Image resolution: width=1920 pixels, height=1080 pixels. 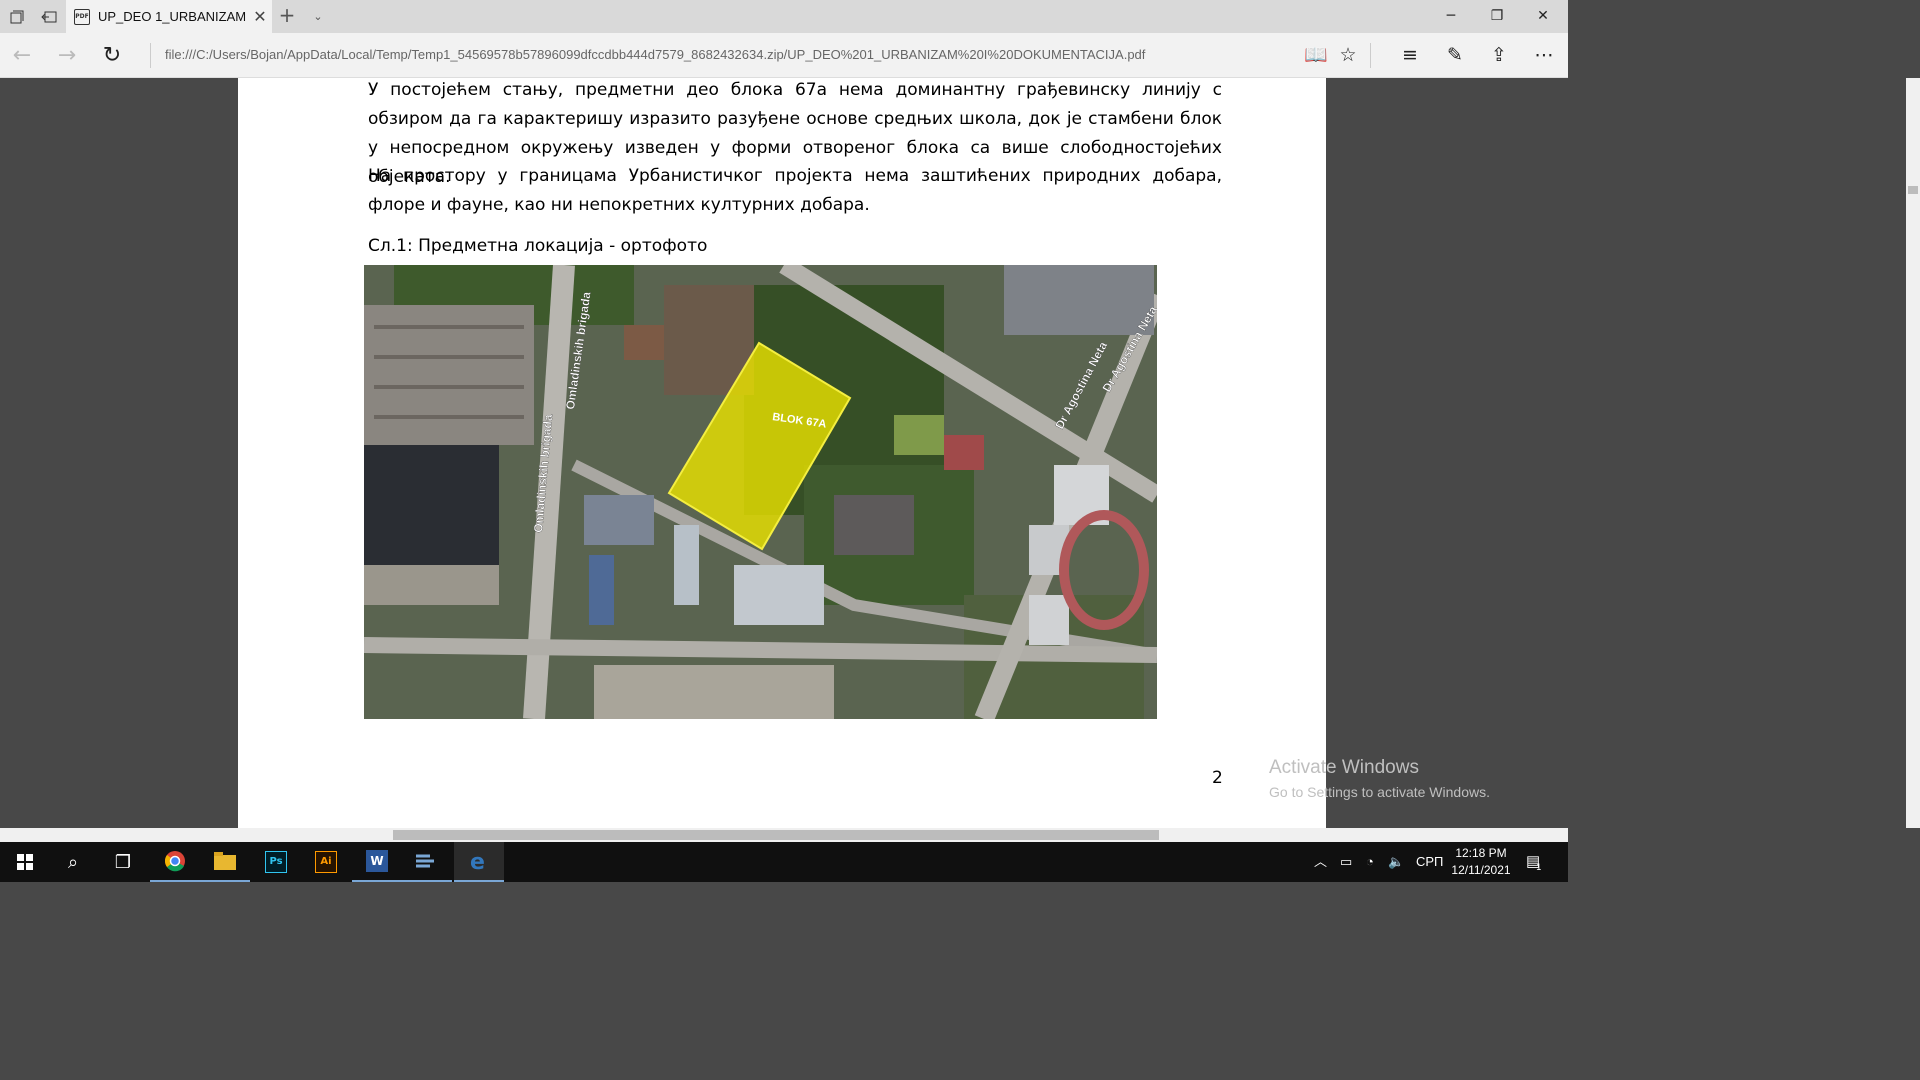 What do you see at coordinates (16, 16) in the screenshot?
I see `tab-actions-icon` at bounding box center [16, 16].